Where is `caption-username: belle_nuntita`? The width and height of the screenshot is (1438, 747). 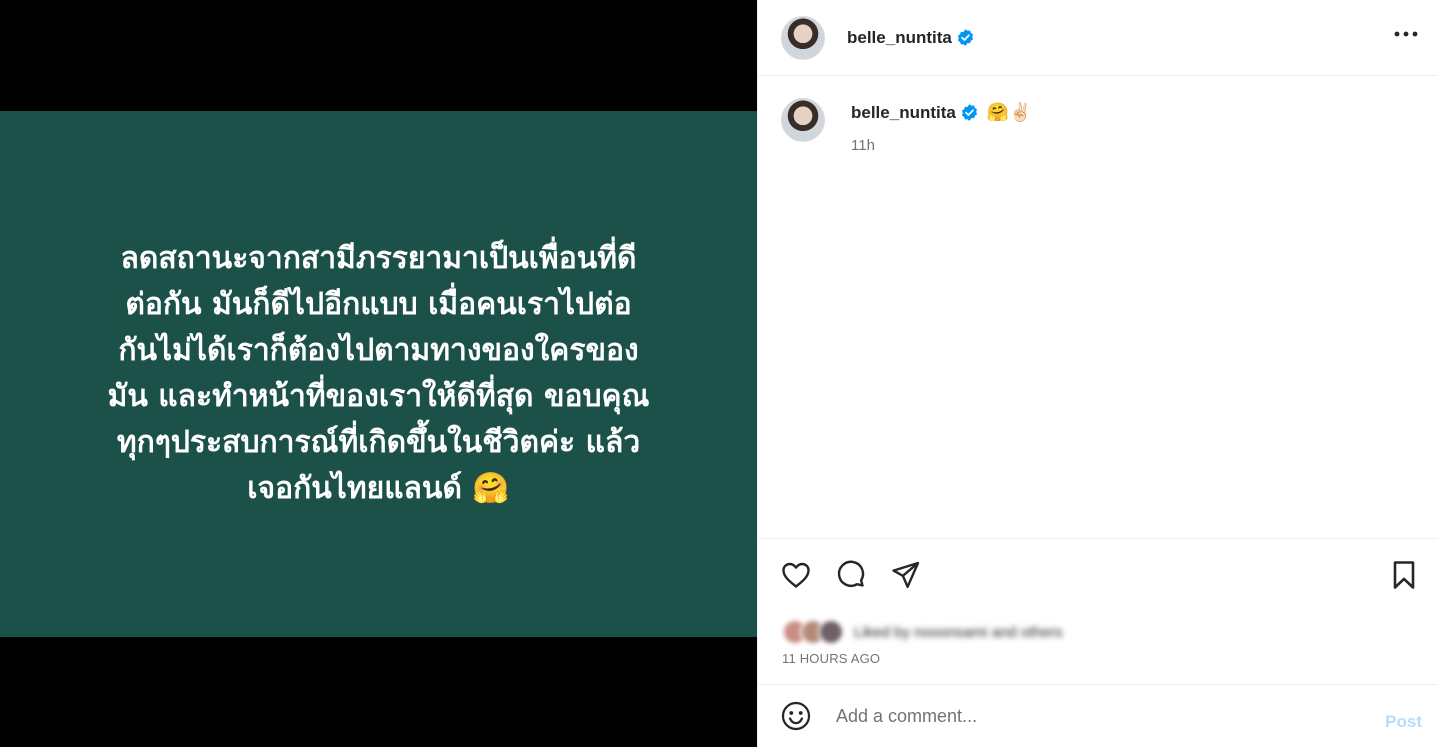
caption-username: belle_nuntita is located at coordinates (903, 113).